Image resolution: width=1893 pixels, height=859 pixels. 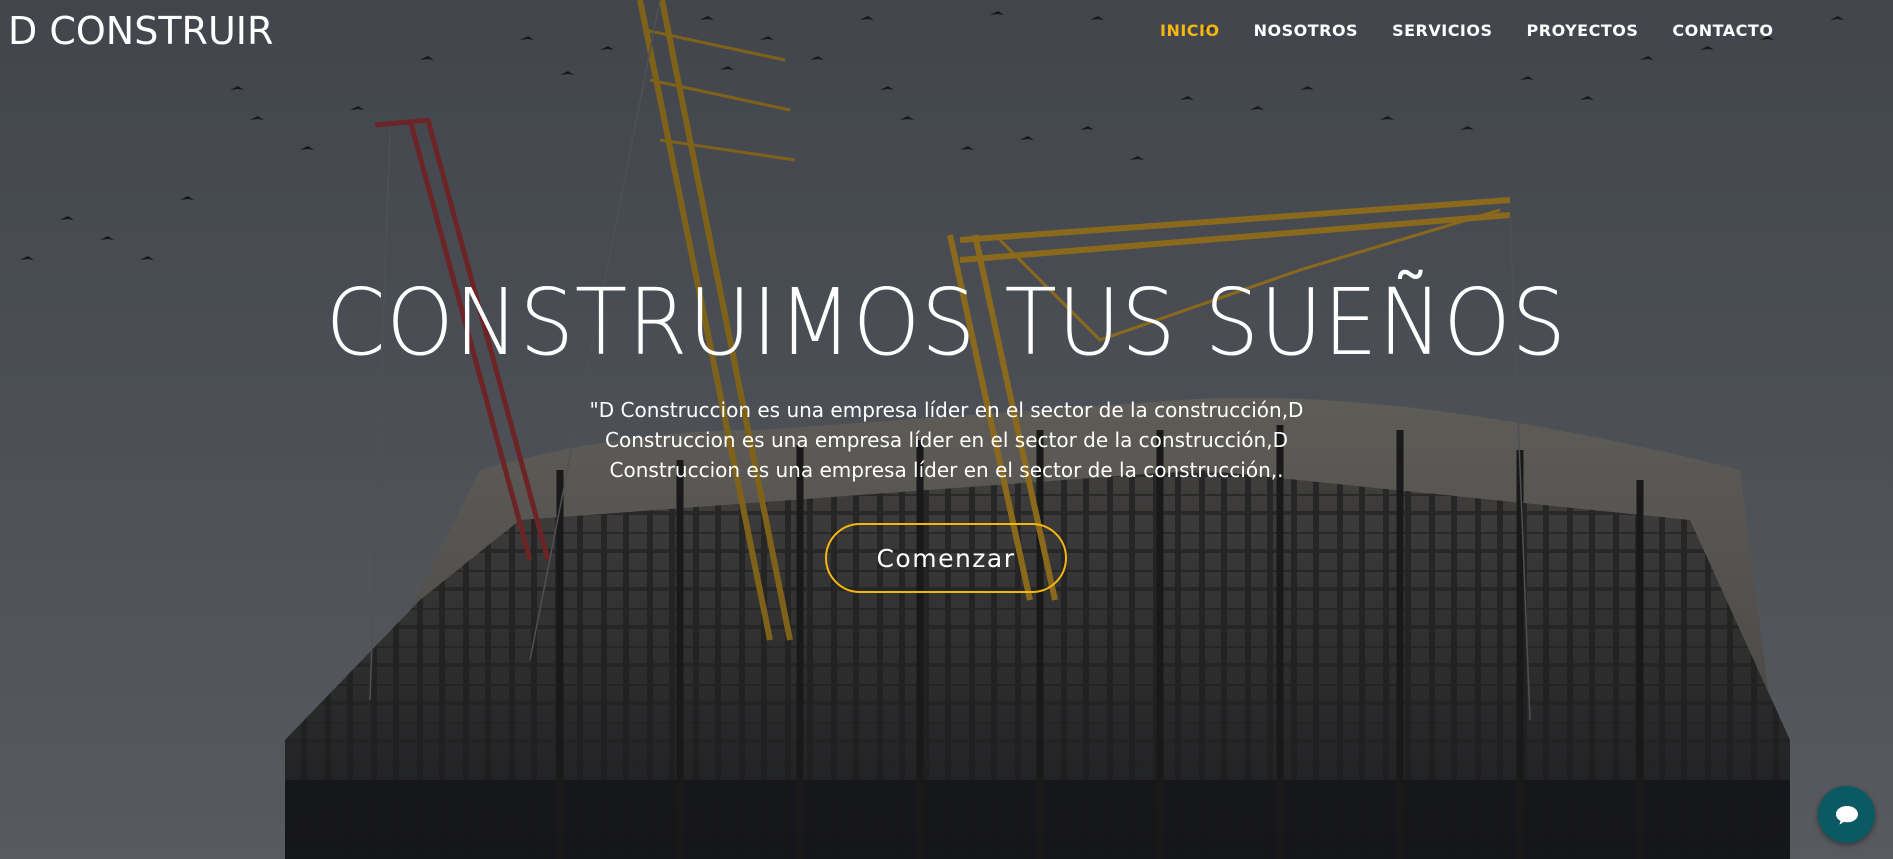 What do you see at coordinates (140, 31) in the screenshot?
I see `site-logo: D CONSTRUIR` at bounding box center [140, 31].